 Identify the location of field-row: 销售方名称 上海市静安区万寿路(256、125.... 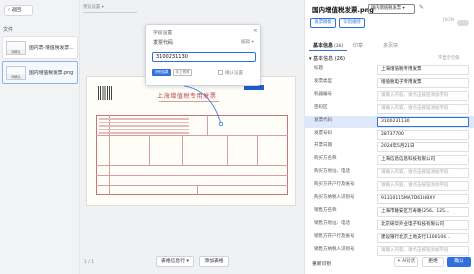
(389, 212).